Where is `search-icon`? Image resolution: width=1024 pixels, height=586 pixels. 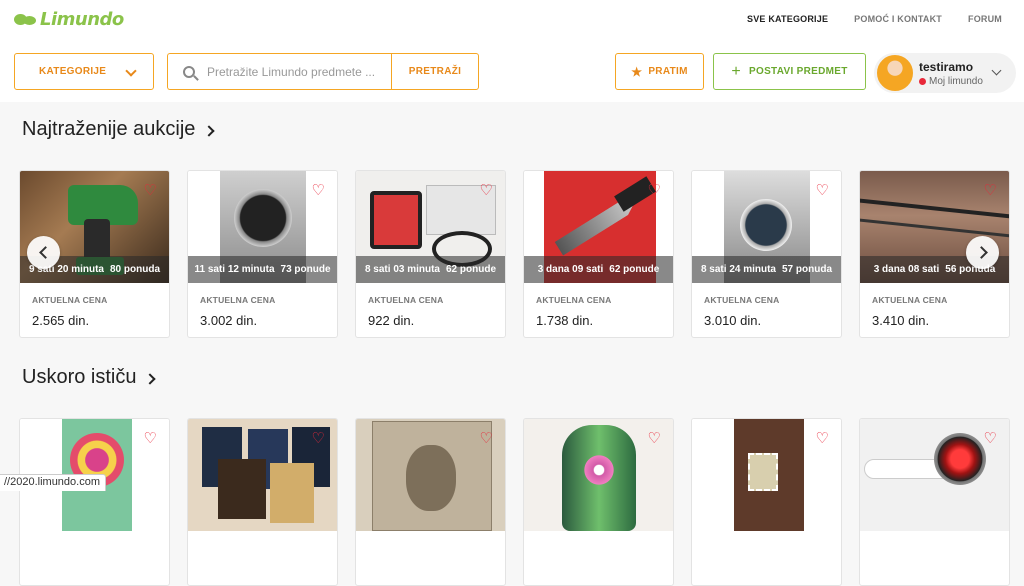 search-icon is located at coordinates (189, 72).